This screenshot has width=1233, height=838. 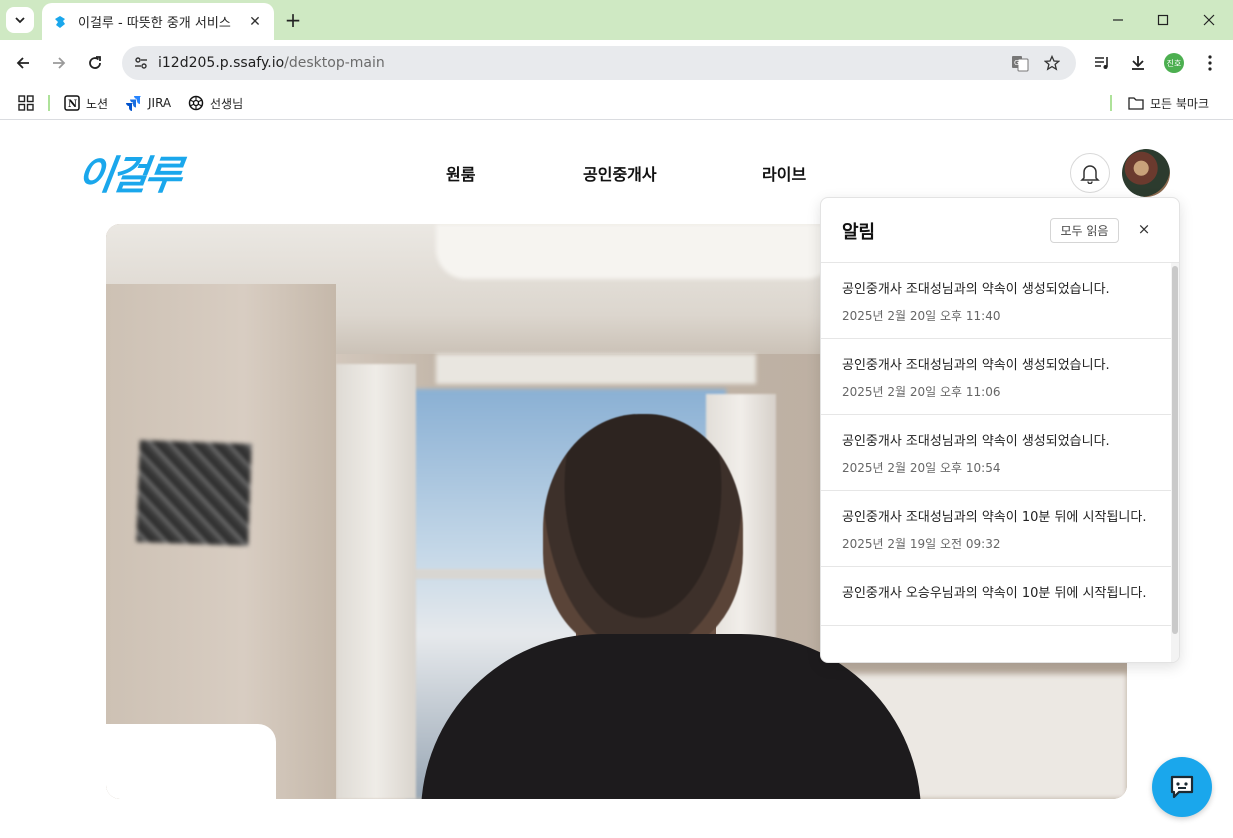 I want to click on openai-icon, so click(x=196, y=103).